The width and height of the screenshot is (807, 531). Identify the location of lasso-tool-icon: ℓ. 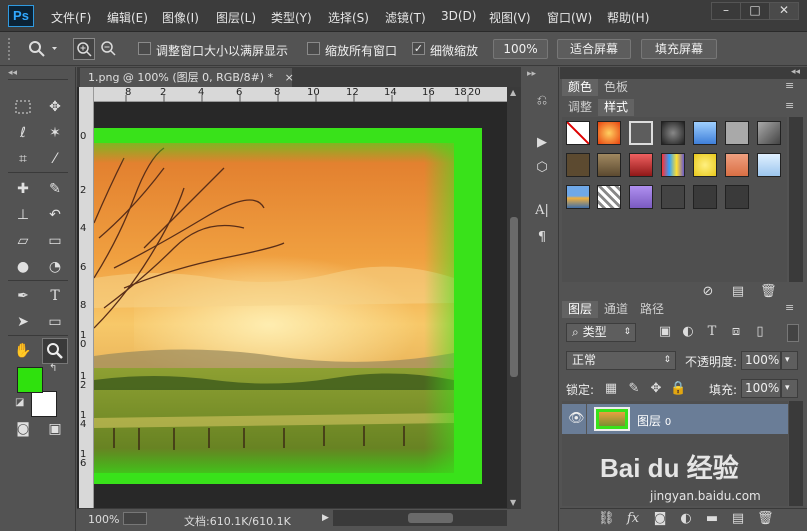
(23, 133).